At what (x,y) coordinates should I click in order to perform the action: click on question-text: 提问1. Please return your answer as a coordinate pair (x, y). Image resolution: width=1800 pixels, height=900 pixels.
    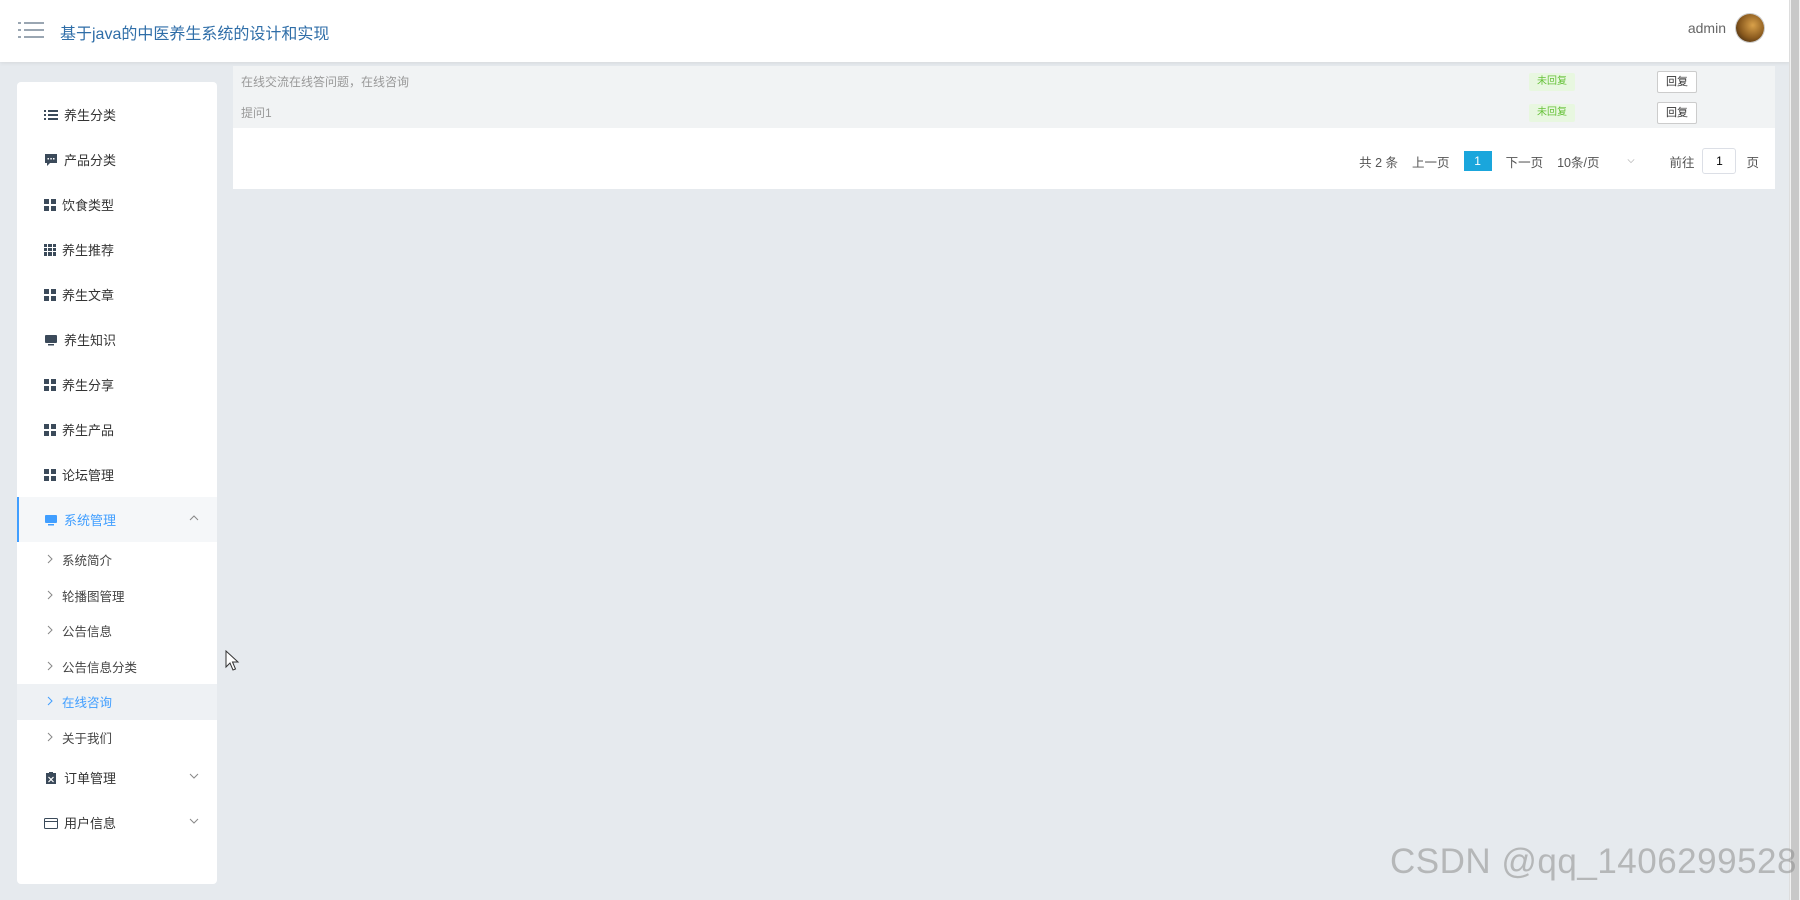
    Looking at the image, I should click on (256, 113).